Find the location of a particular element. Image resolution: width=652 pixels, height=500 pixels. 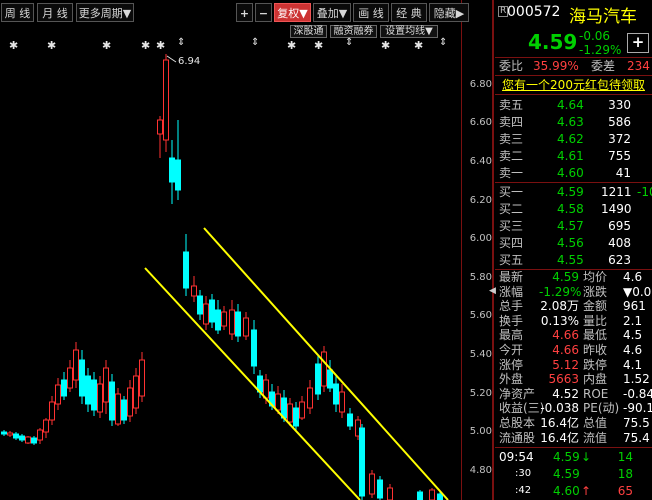

sell1-label: 卖一 is located at coordinates (511, 173).